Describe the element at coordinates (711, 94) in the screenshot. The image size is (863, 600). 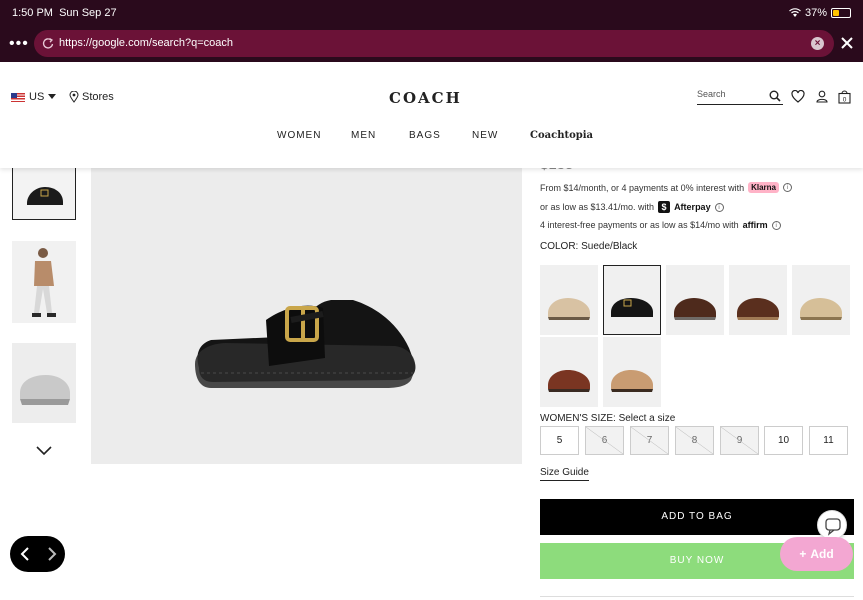
I see `search-placeholder: Search` at that location.